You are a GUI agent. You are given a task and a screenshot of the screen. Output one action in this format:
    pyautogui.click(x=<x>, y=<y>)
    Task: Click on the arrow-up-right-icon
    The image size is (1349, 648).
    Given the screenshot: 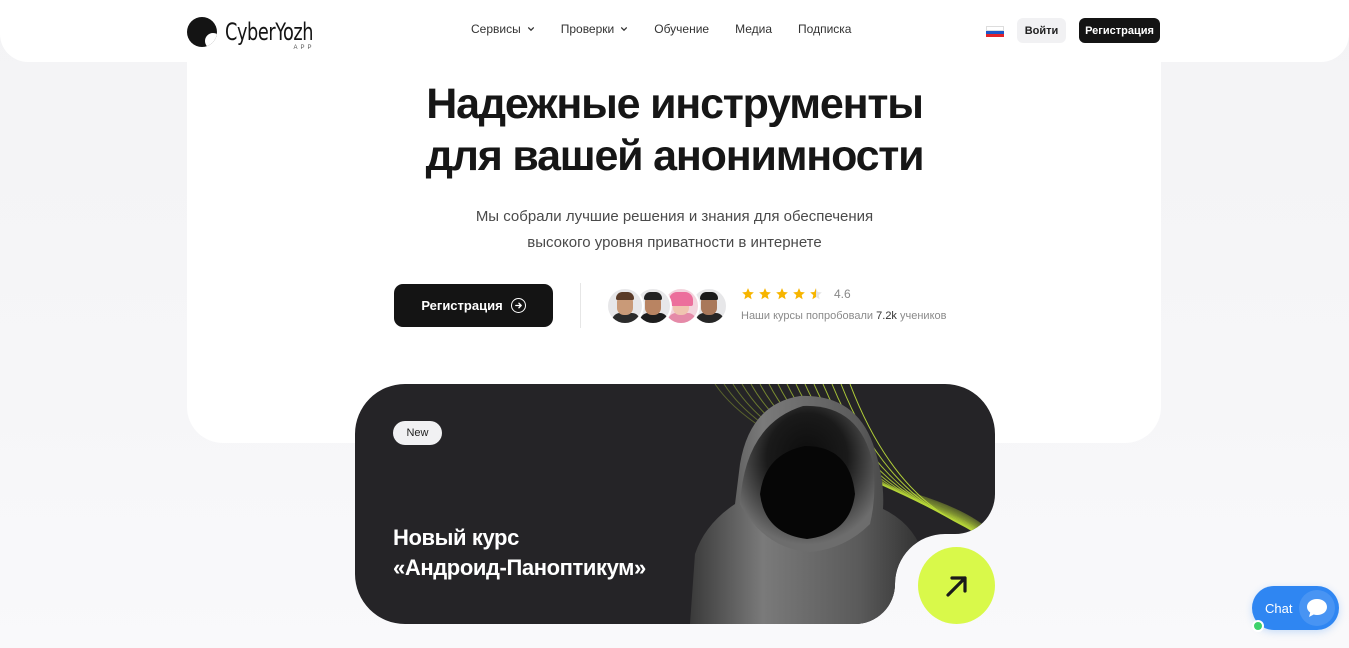 What is the action you would take?
    pyautogui.click(x=956, y=586)
    